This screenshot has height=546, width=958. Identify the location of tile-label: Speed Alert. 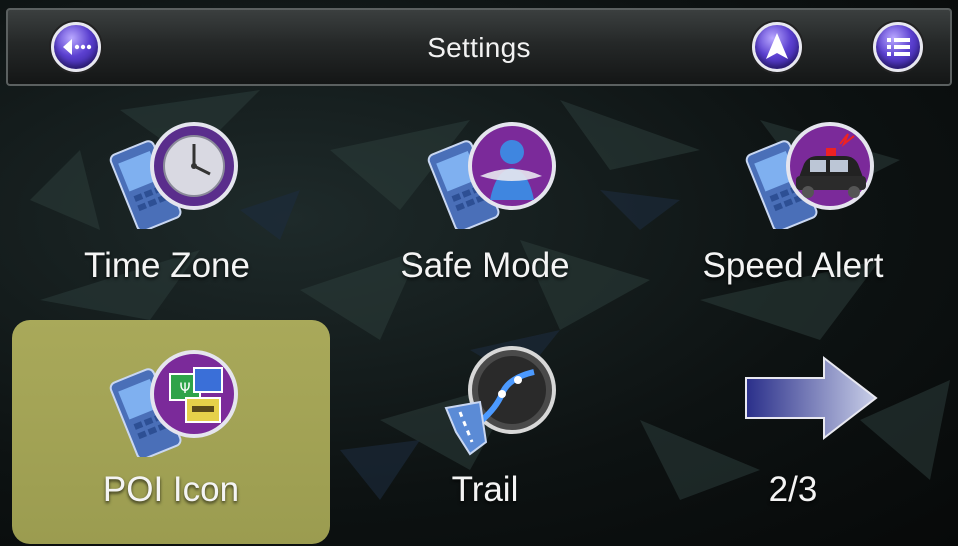
(793, 265).